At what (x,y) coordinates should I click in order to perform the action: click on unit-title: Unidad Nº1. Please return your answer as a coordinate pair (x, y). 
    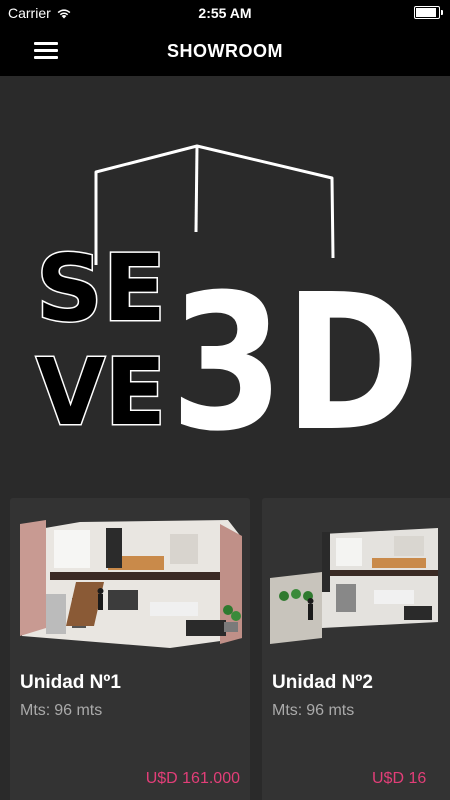
    Looking at the image, I should click on (70, 682).